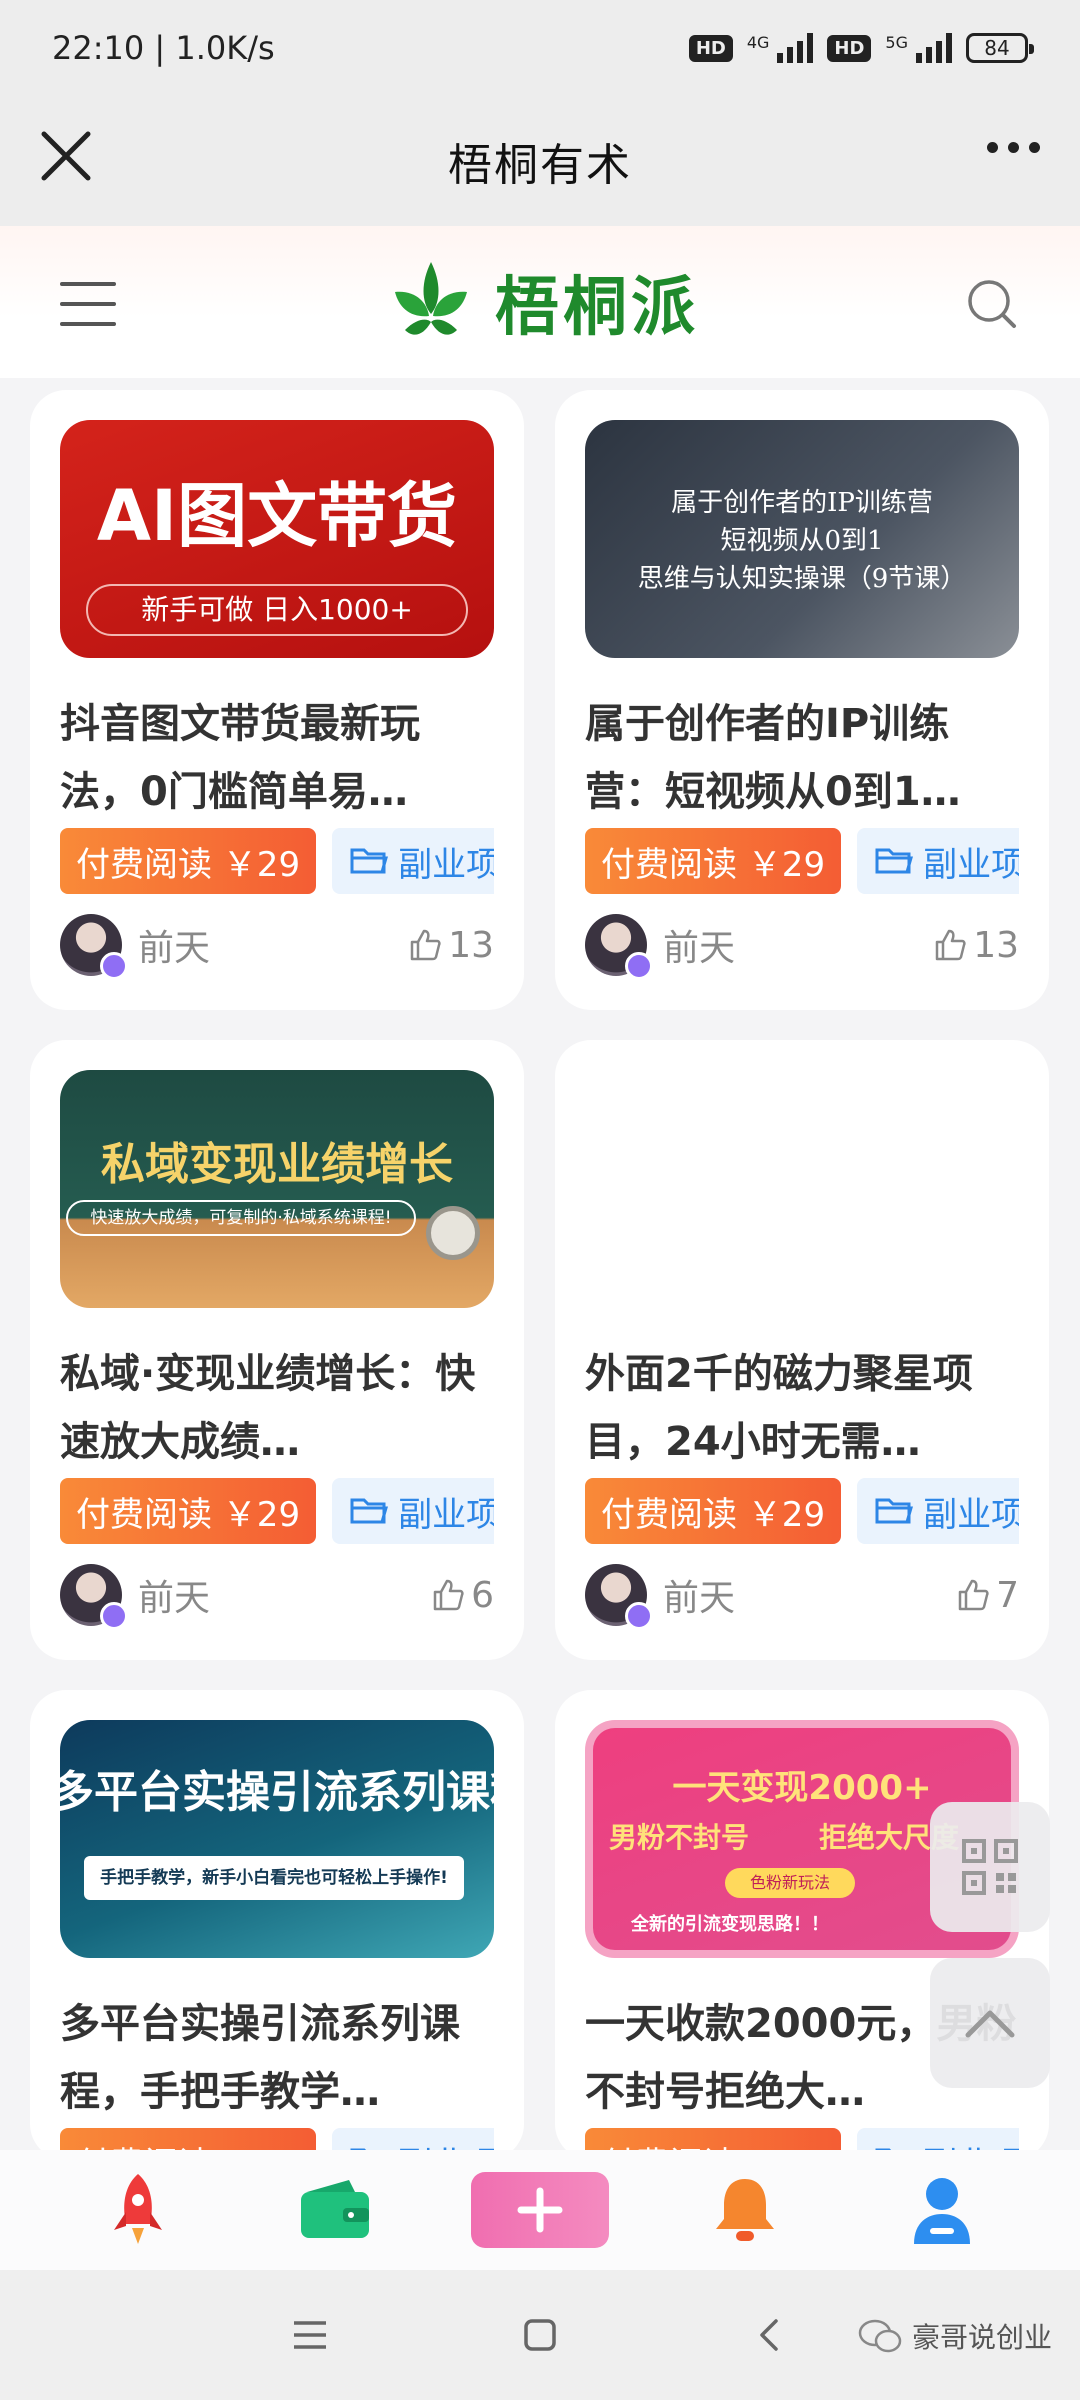  Describe the element at coordinates (540, 165) in the screenshot. I see `page-title: 梧桐有术` at that location.